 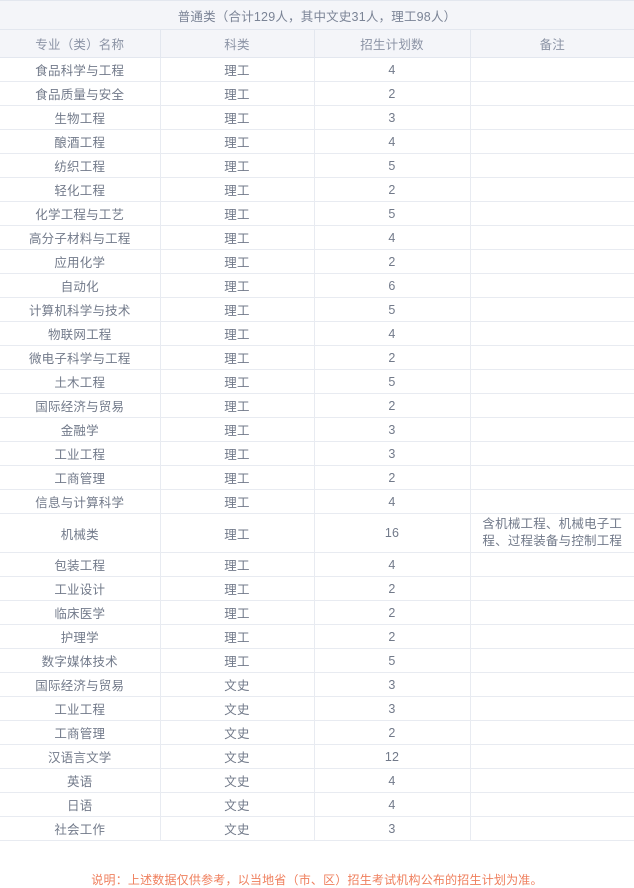 I want to click on table-row: 信息与计算科学 理工 4, so click(x=317, y=501).